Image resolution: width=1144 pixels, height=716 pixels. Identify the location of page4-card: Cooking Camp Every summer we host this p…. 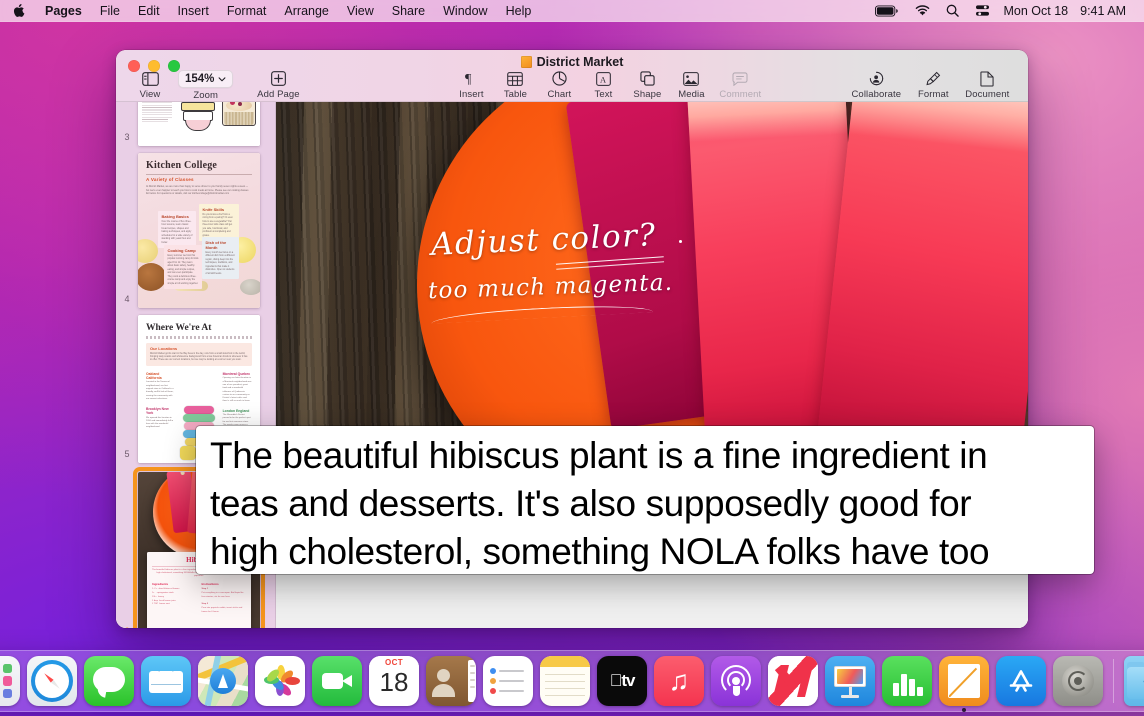
(183, 267).